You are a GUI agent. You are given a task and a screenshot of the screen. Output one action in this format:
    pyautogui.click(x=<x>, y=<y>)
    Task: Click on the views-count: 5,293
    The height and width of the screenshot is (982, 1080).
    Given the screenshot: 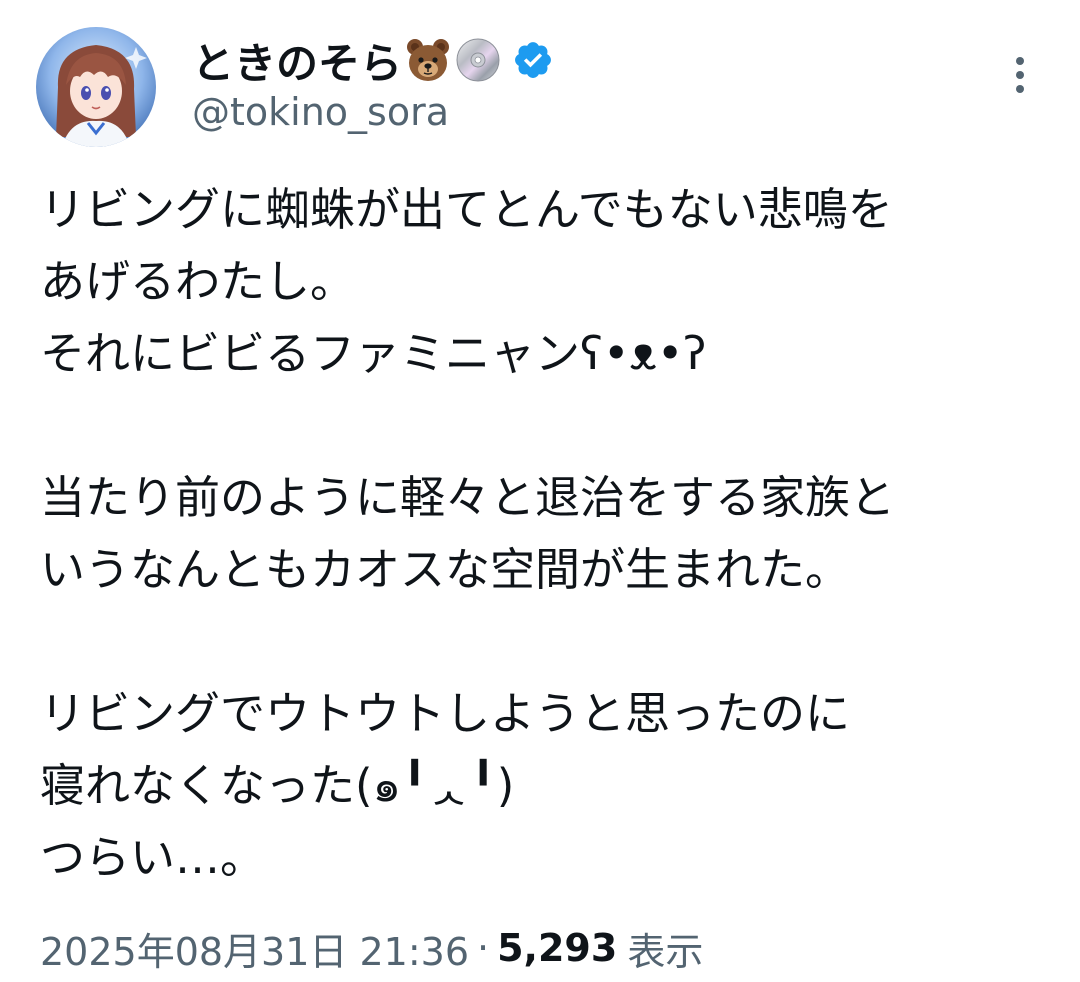 What is the action you would take?
    pyautogui.click(x=557, y=948)
    